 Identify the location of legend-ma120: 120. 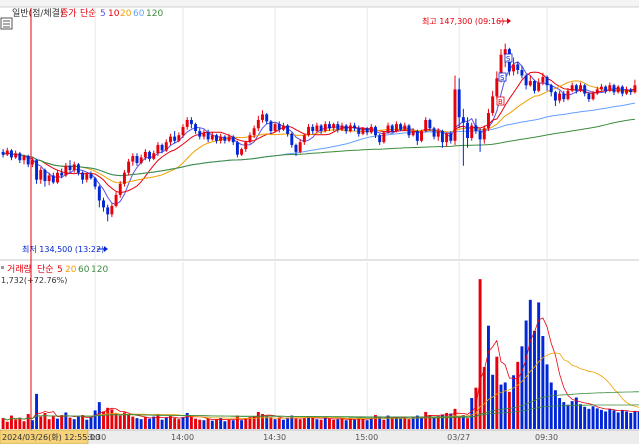
(154, 14).